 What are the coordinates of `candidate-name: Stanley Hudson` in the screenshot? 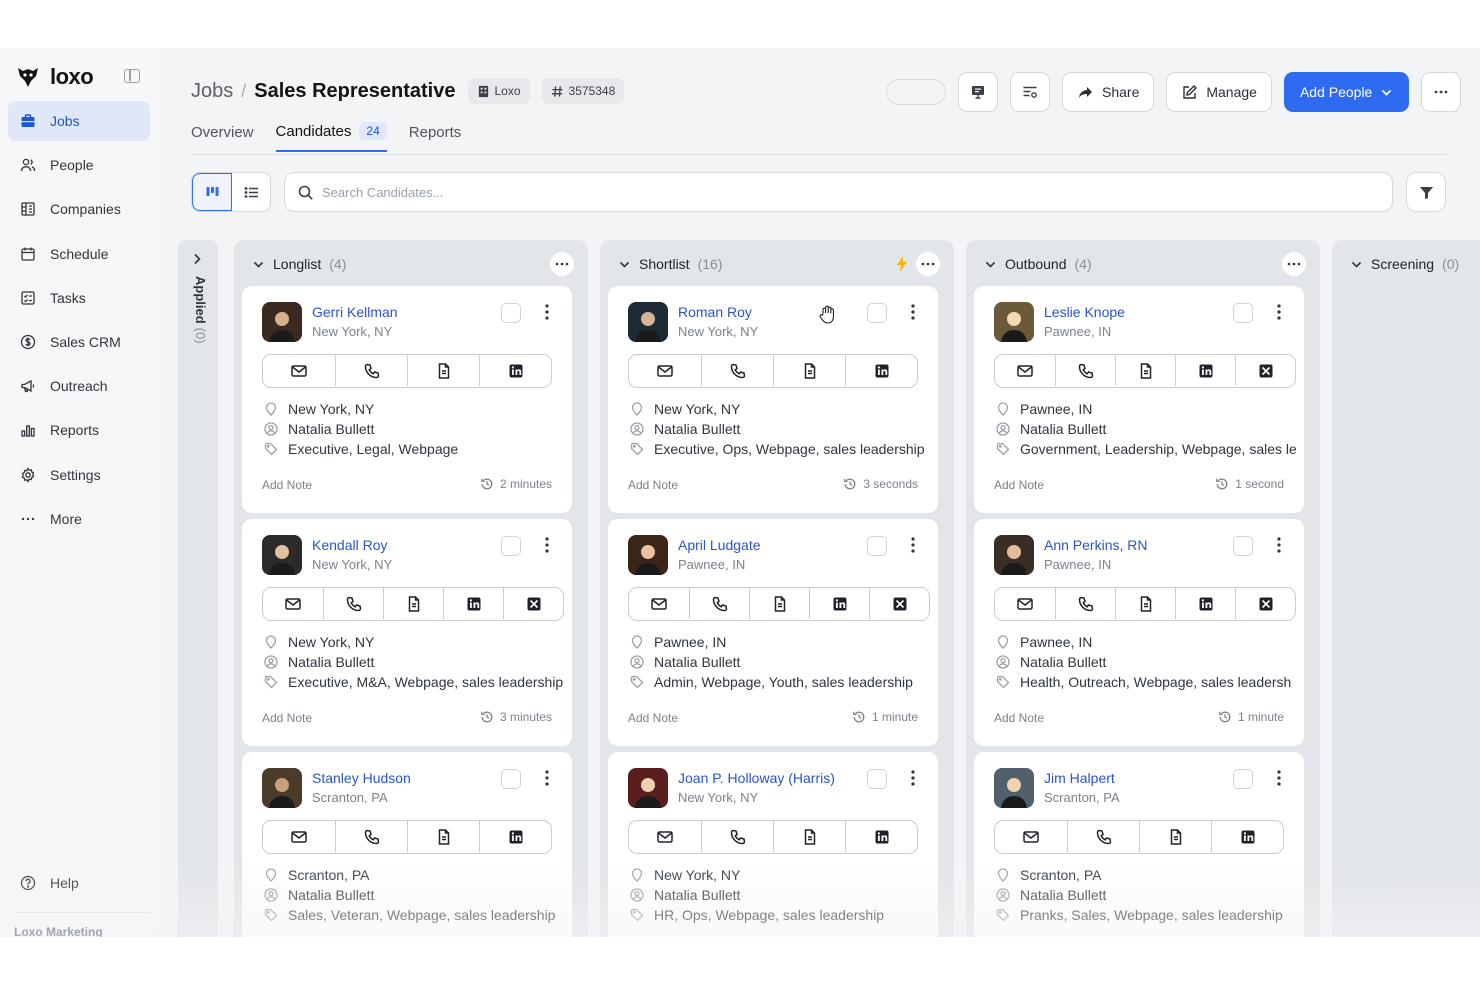 It's located at (361, 778).